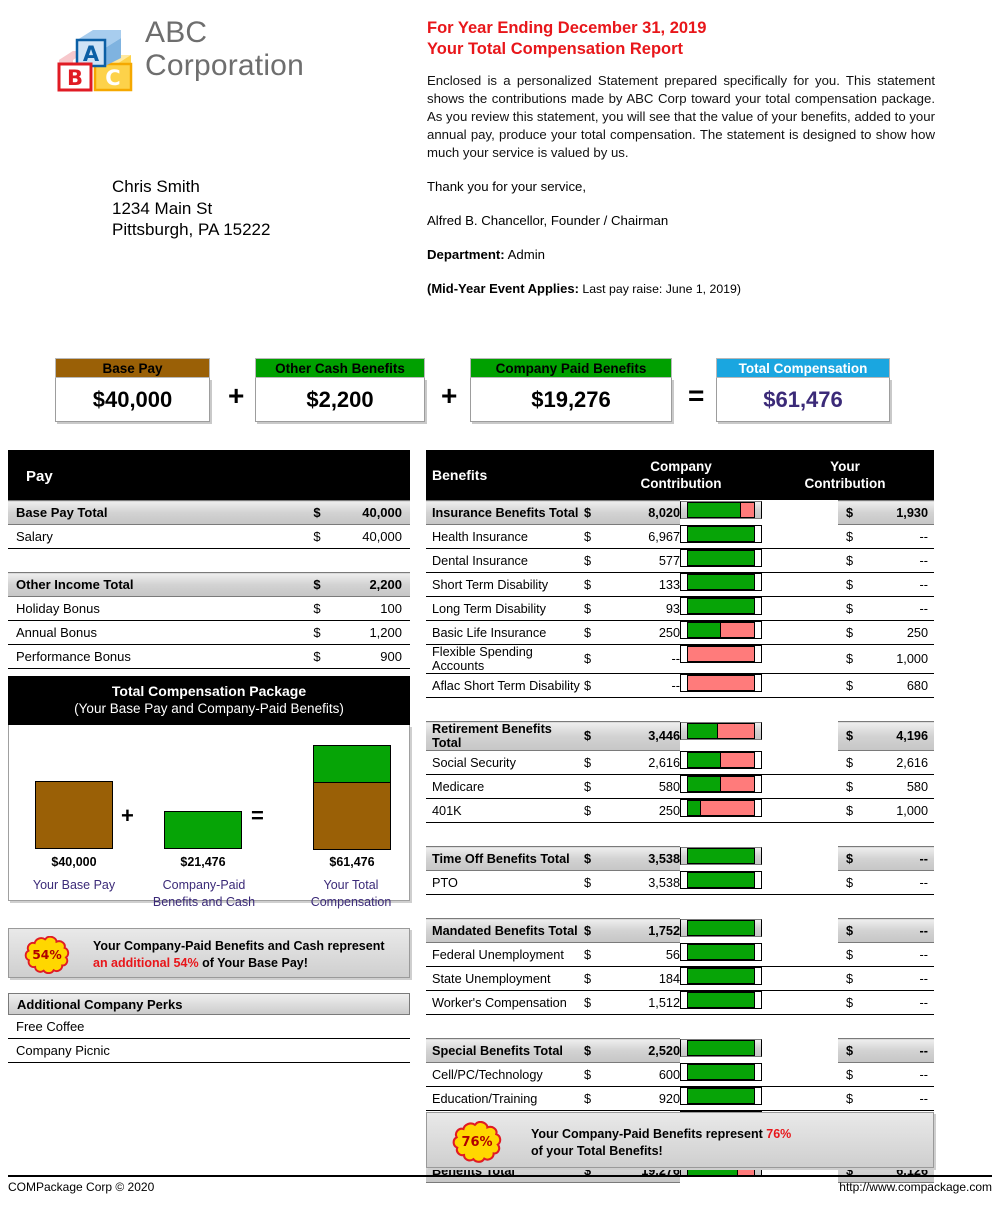 Image resolution: width=1000 pixels, height=1213 pixels. Describe the element at coordinates (209, 1004) in the screenshot. I see `perks-header: Additional Company Perks` at that location.